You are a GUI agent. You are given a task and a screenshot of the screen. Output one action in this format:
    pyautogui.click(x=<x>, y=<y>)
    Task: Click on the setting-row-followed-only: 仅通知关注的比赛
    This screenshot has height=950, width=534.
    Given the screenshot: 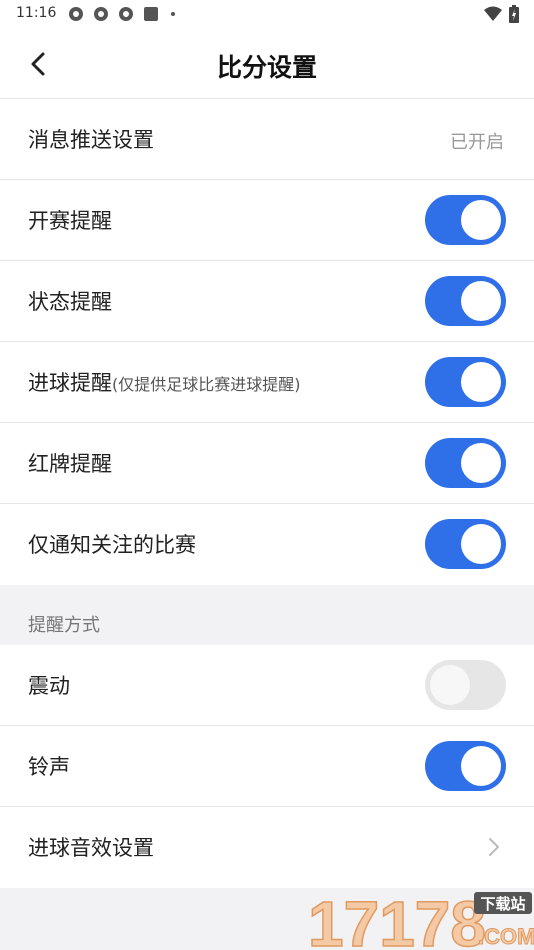 What is the action you would take?
    pyautogui.click(x=267, y=544)
    